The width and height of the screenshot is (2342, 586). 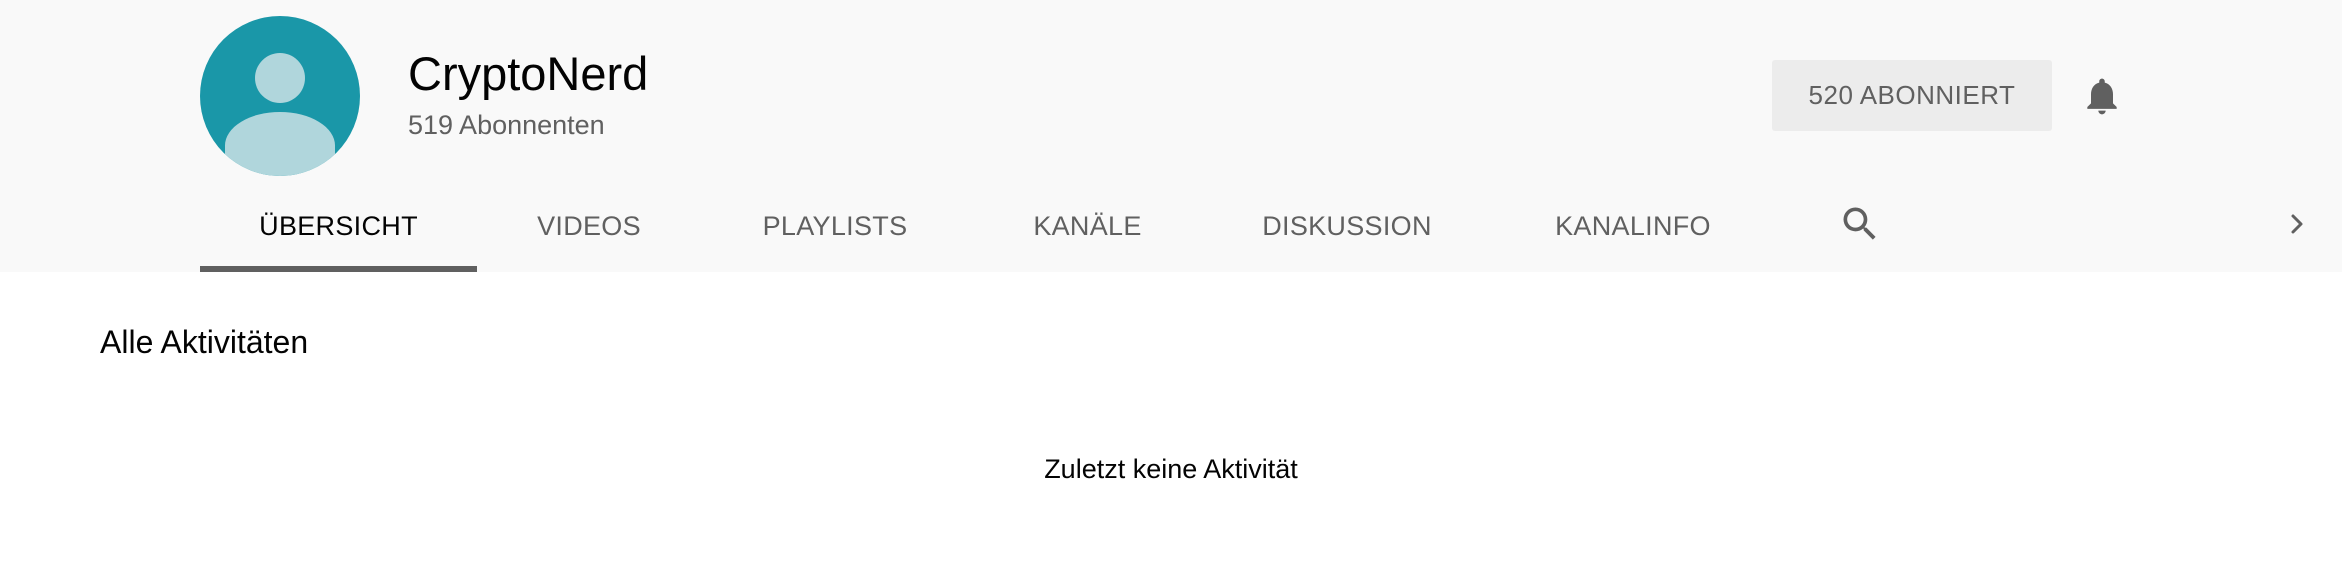 I want to click on tab-playlists: PLAYLISTS, so click(x=835, y=226).